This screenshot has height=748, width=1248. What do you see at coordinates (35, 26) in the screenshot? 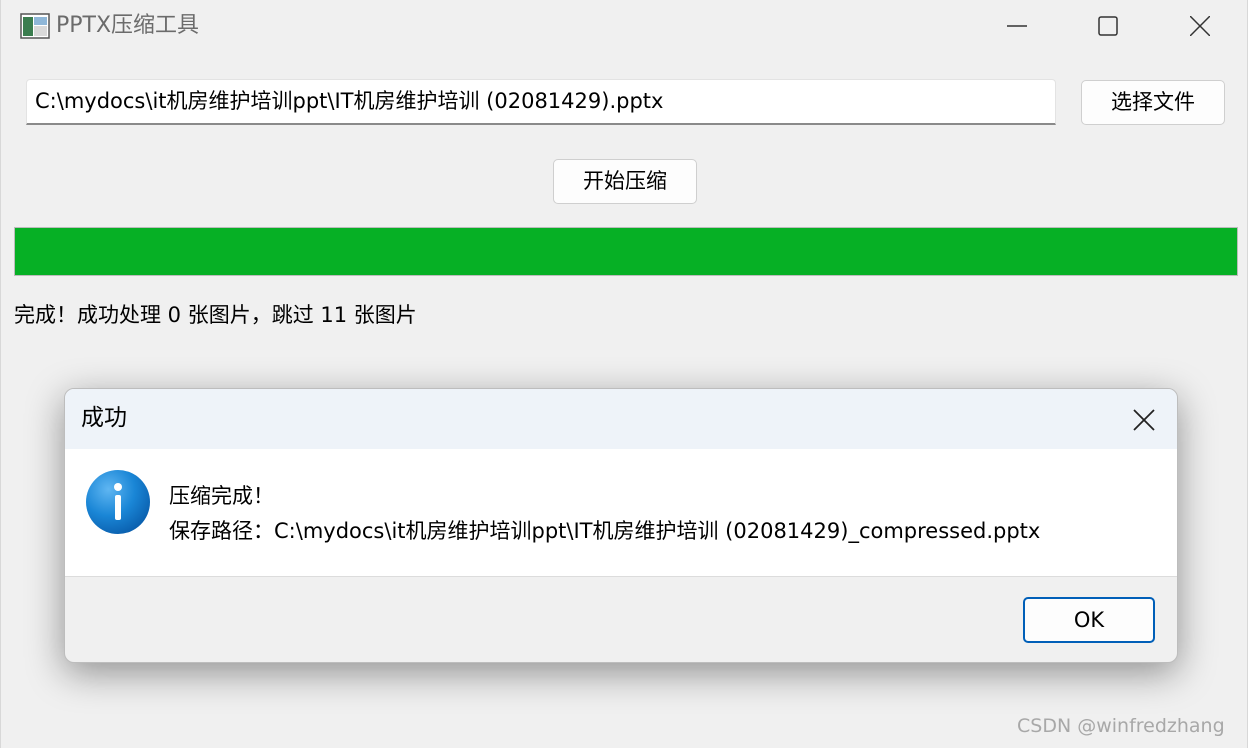
I see `app-icon` at bounding box center [35, 26].